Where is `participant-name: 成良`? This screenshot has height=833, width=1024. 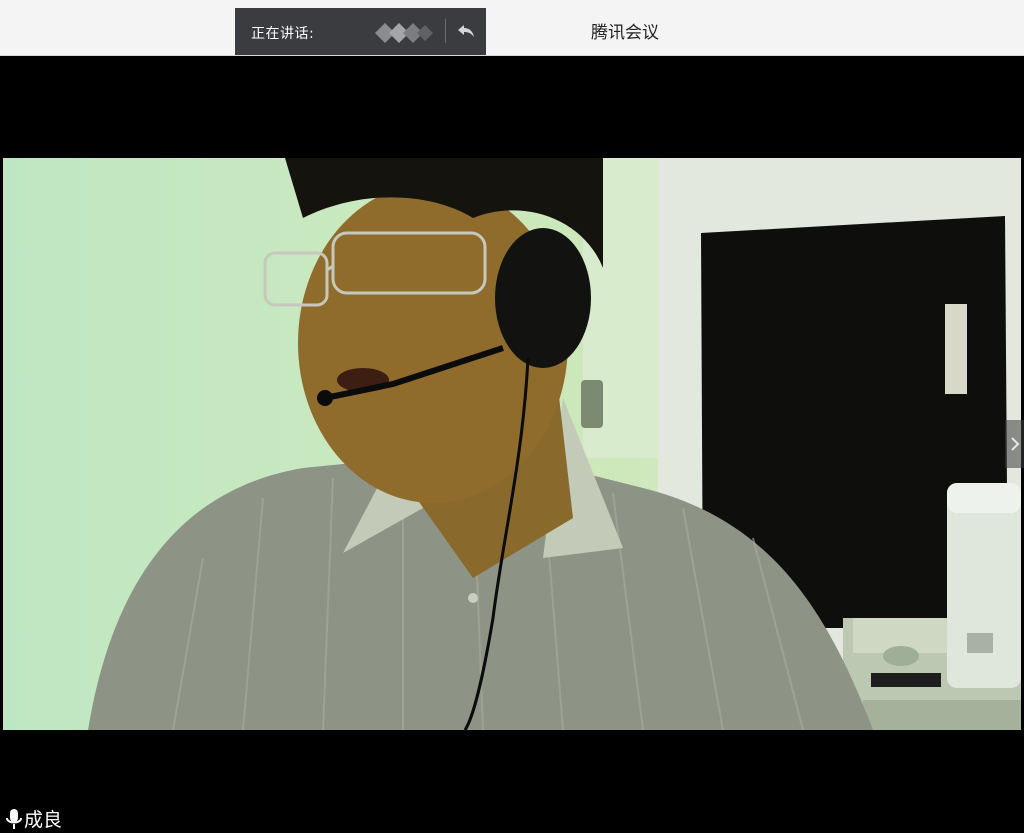 participant-name: 成良 is located at coordinates (43, 820).